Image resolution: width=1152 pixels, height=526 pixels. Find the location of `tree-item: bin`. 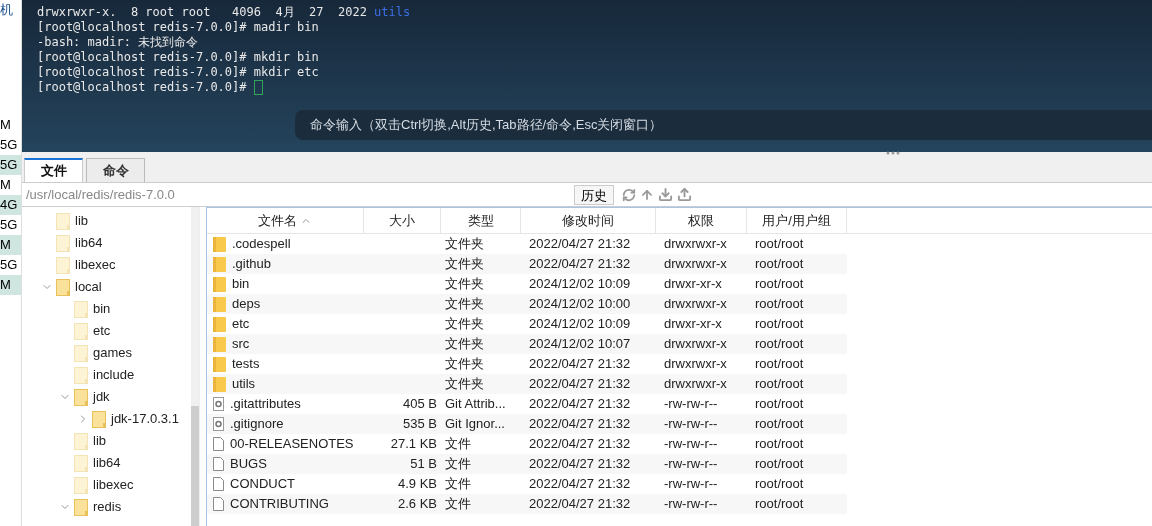

tree-item: bin is located at coordinates (102, 309).